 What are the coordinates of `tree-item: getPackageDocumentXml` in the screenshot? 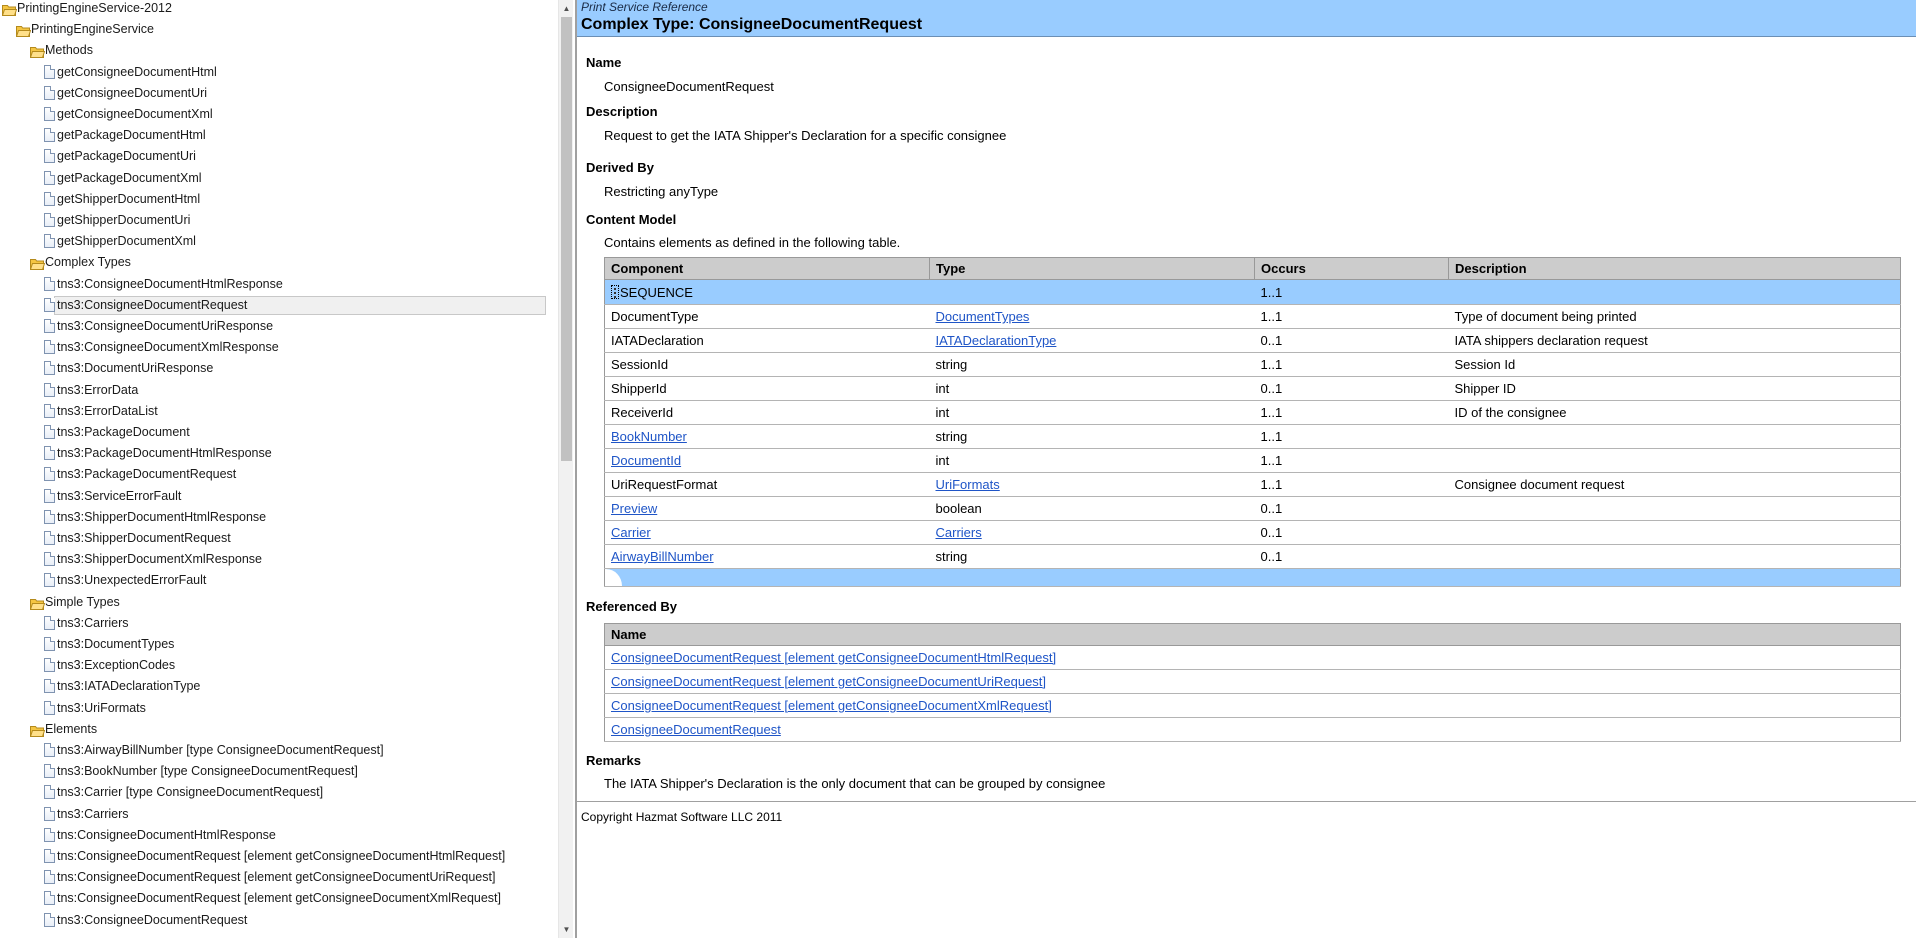 It's located at (273, 178).